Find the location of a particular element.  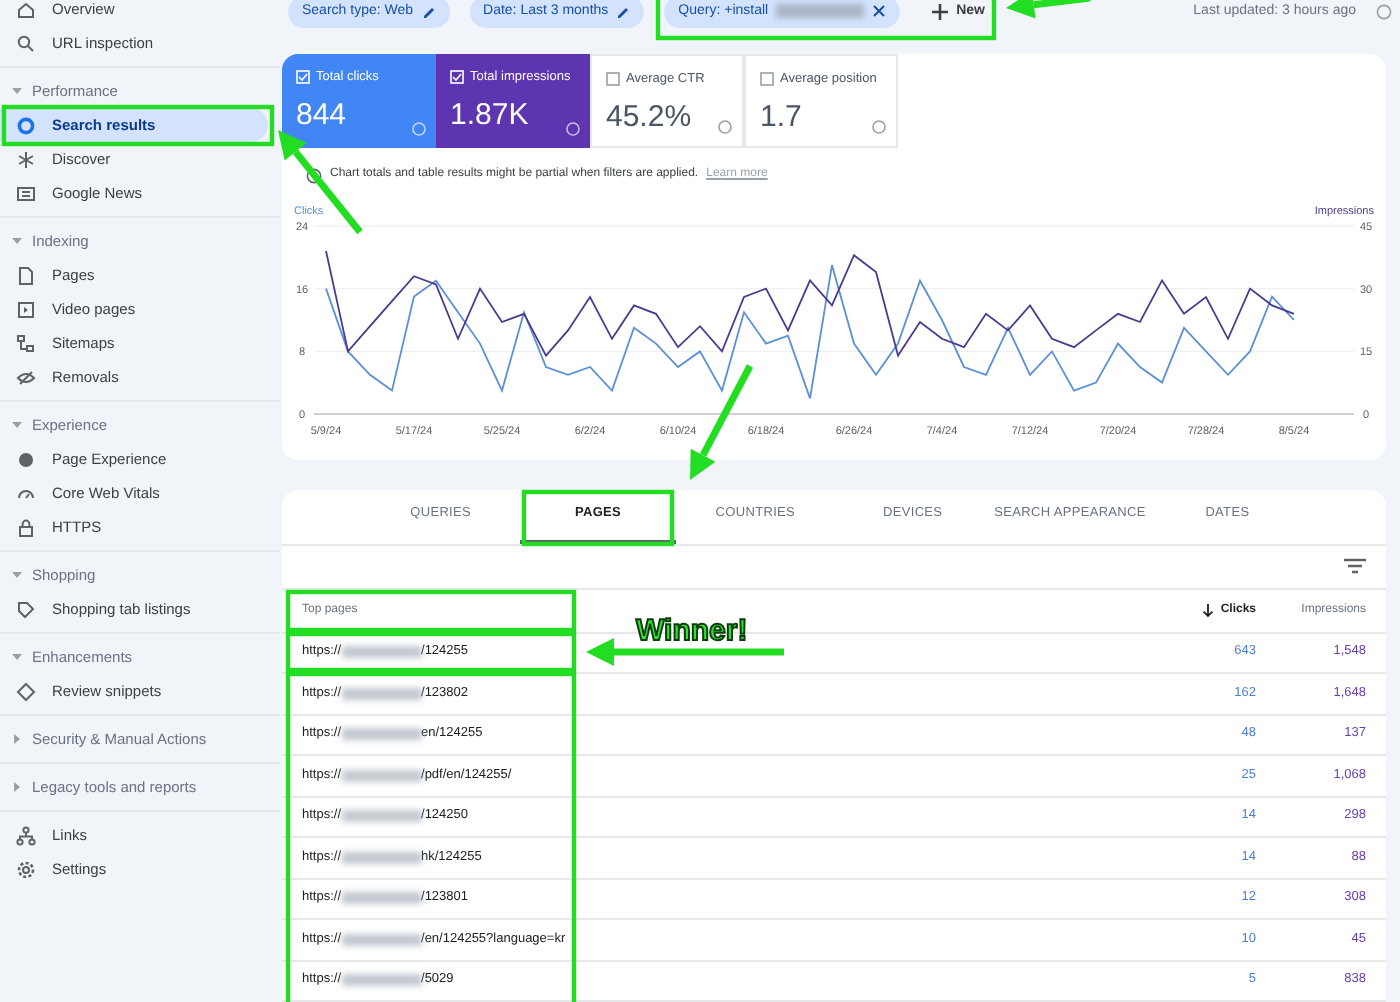

document-icon is located at coordinates (26, 275).